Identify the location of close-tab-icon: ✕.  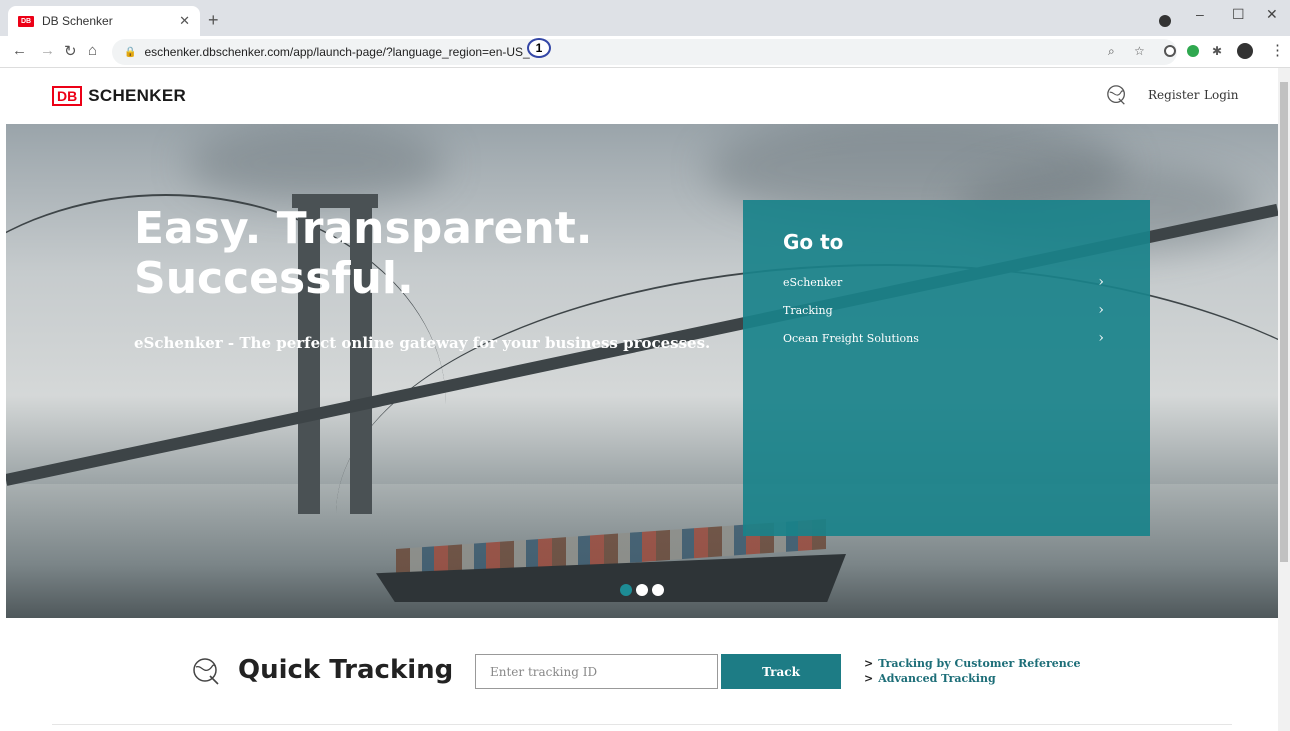
(184, 21).